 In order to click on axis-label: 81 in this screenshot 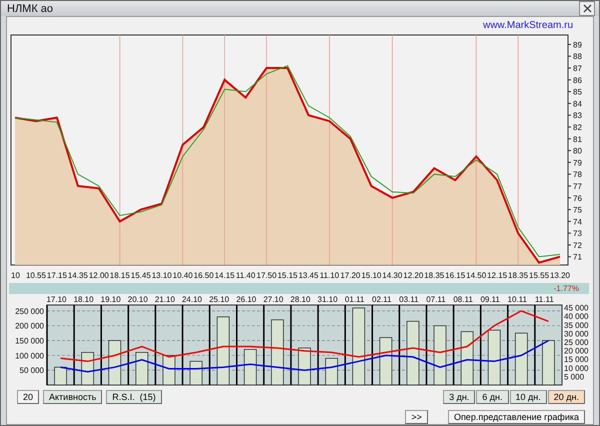, I will do `click(577, 139)`.